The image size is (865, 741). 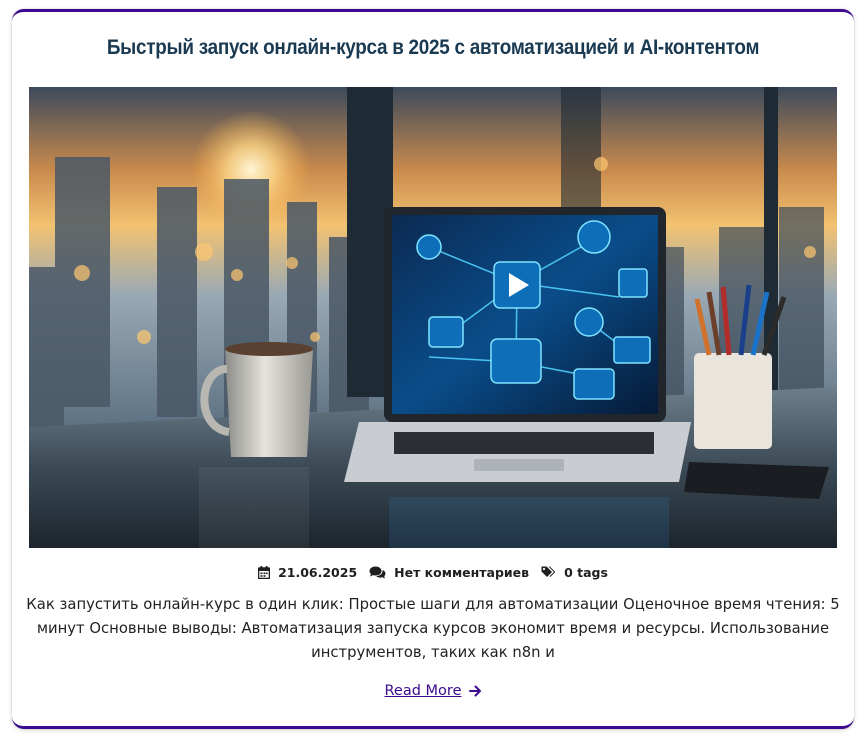 I want to click on meta-date-text: 21.06.2025, so click(x=318, y=572).